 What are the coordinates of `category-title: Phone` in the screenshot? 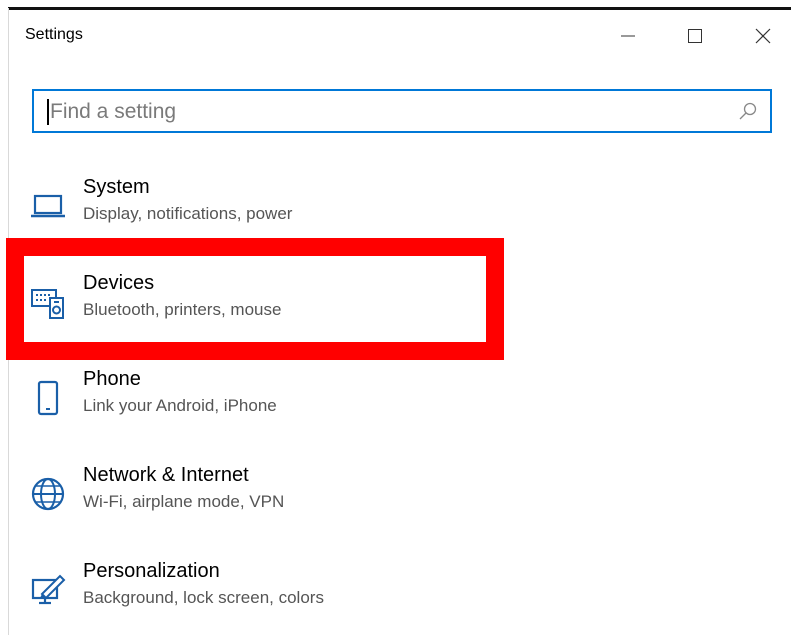 It's located at (112, 379).